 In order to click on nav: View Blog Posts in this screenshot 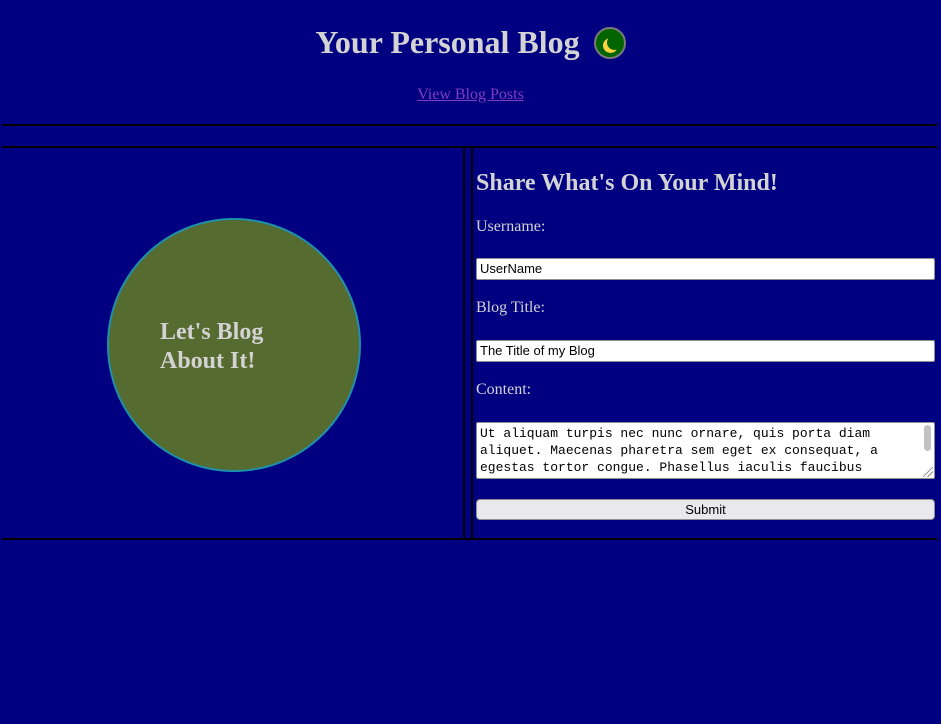, I will do `click(470, 95)`.